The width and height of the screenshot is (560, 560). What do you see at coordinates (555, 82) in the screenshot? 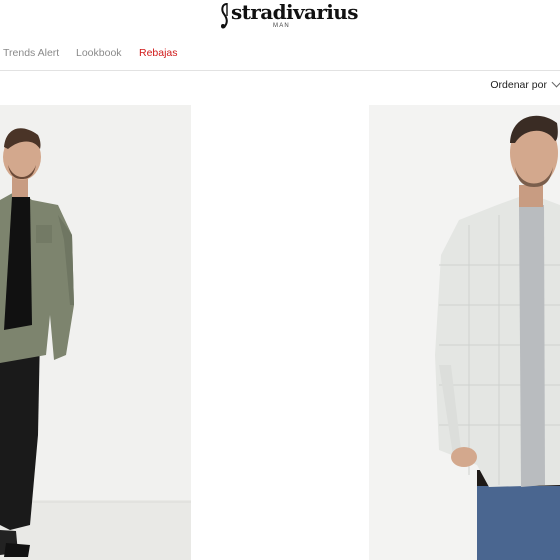
I see `chevron-down-icon` at bounding box center [555, 82].